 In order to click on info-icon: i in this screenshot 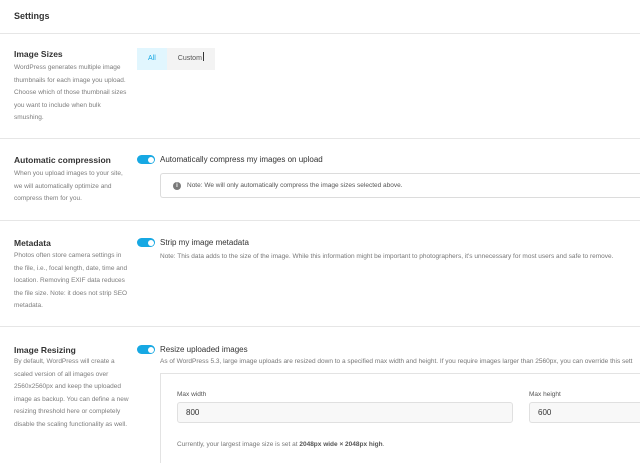, I will do `click(177, 186)`.